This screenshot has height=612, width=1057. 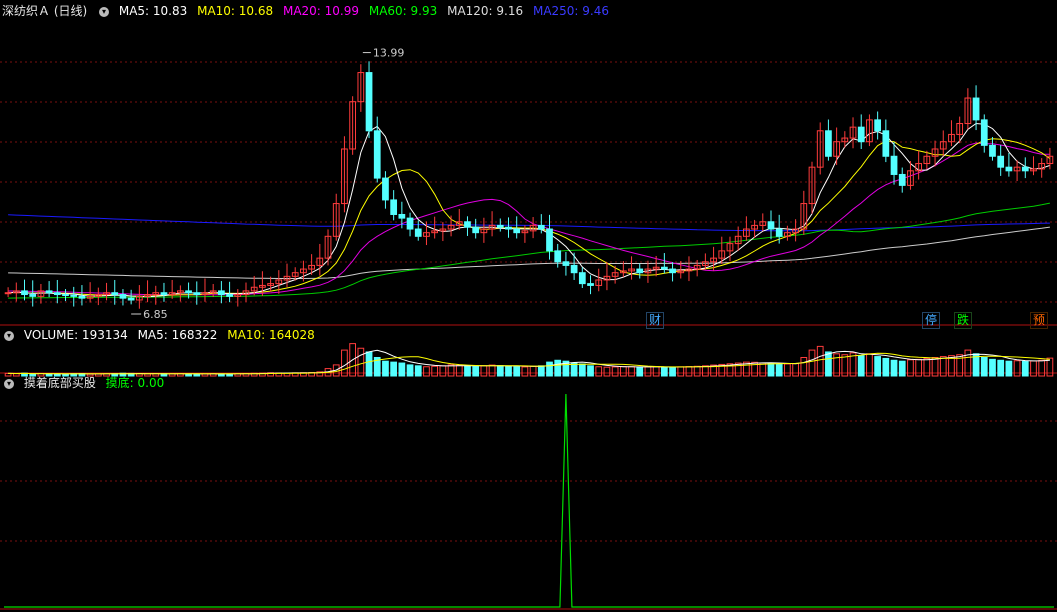 What do you see at coordinates (963, 320) in the screenshot?
I see `event-tag-fall: 跌` at bounding box center [963, 320].